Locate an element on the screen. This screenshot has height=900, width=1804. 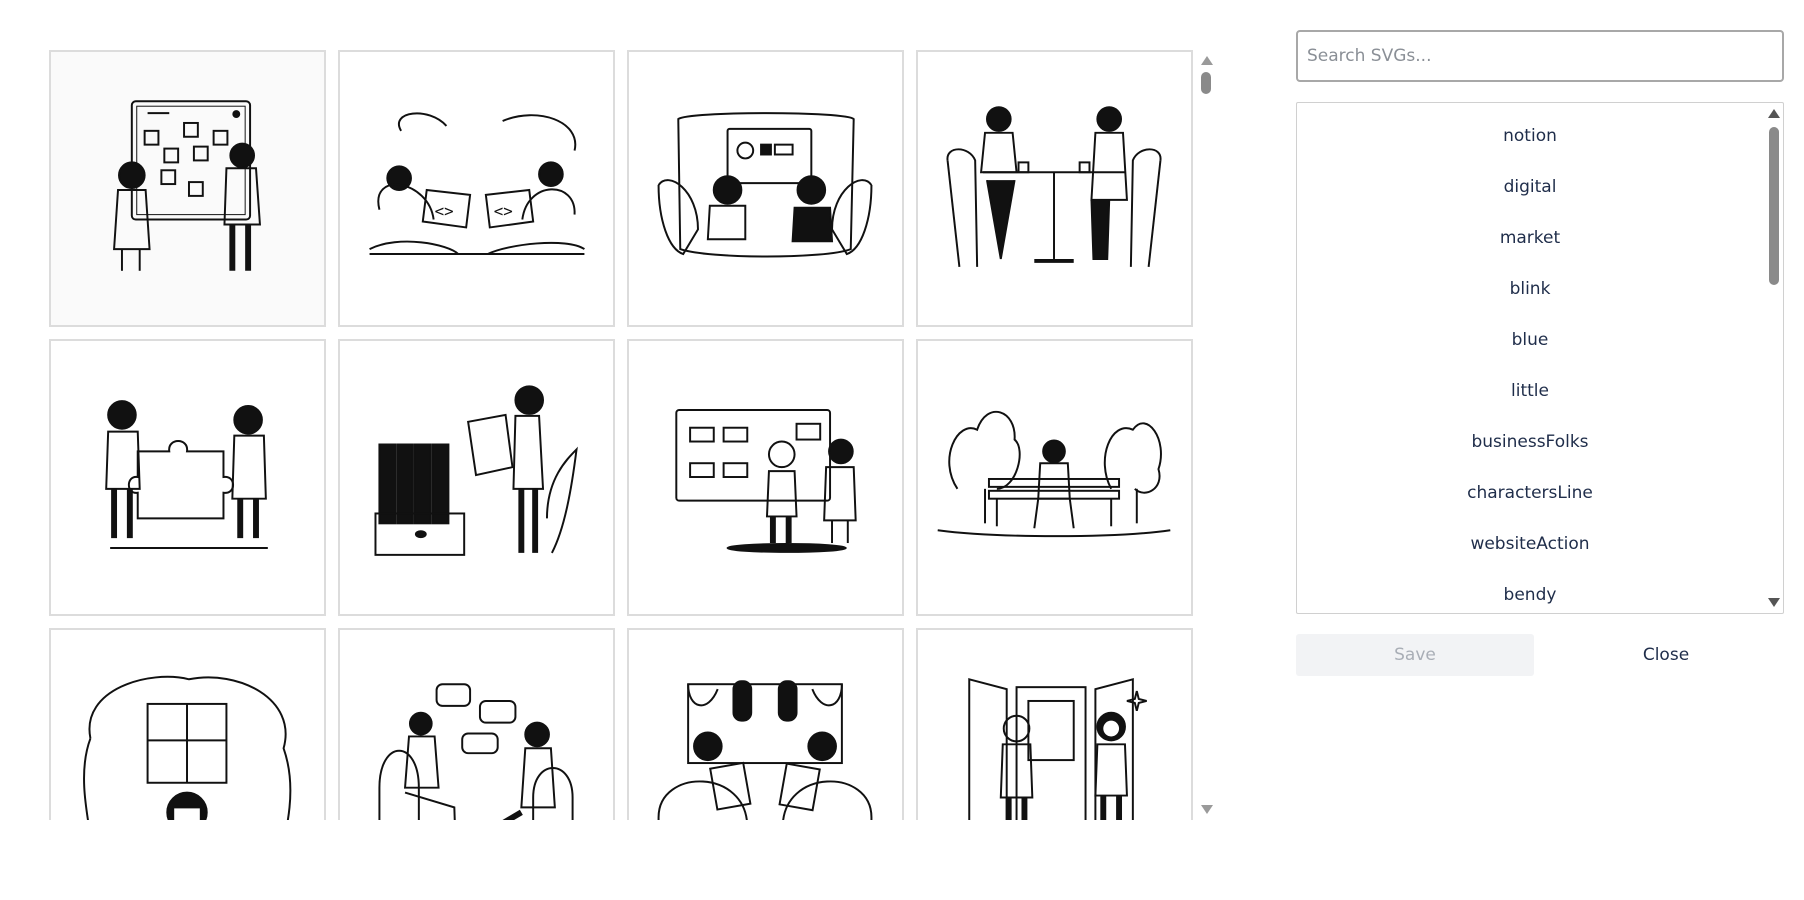
svg-tile-armchair-reading is located at coordinates (765, 724).